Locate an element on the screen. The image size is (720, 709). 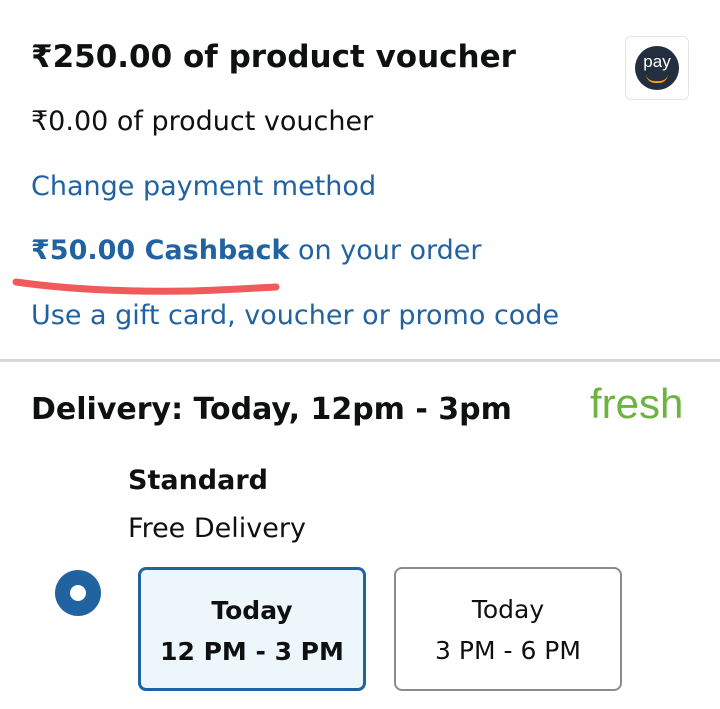
amazon-smile-icon is located at coordinates (657, 78).